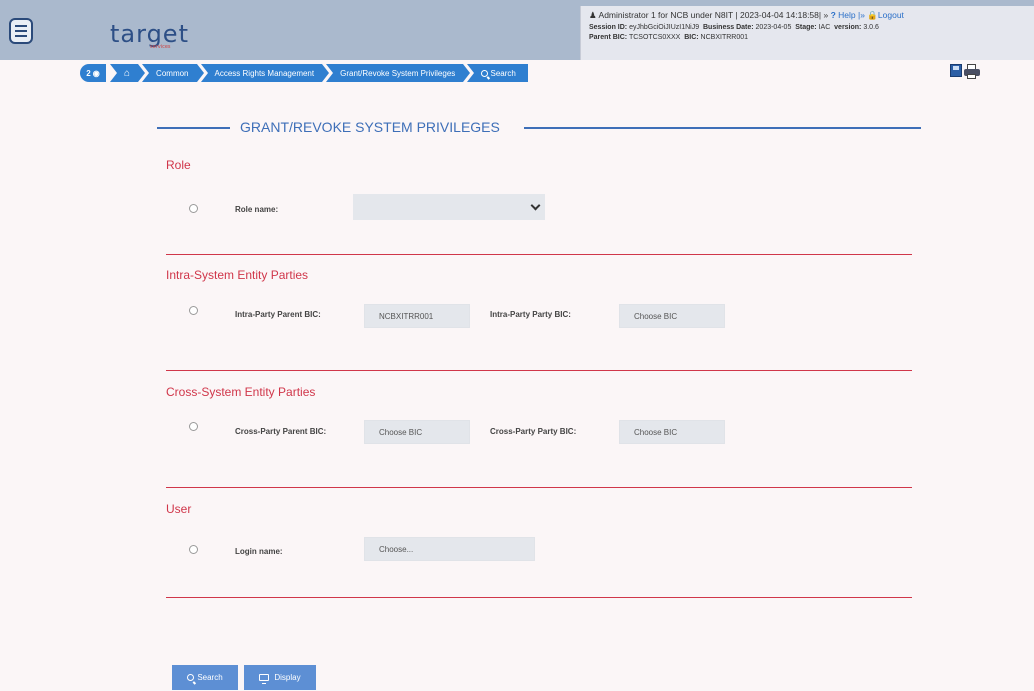  What do you see at coordinates (608, 27) in the screenshot?
I see `session-id-label: Session ID:` at bounding box center [608, 27].